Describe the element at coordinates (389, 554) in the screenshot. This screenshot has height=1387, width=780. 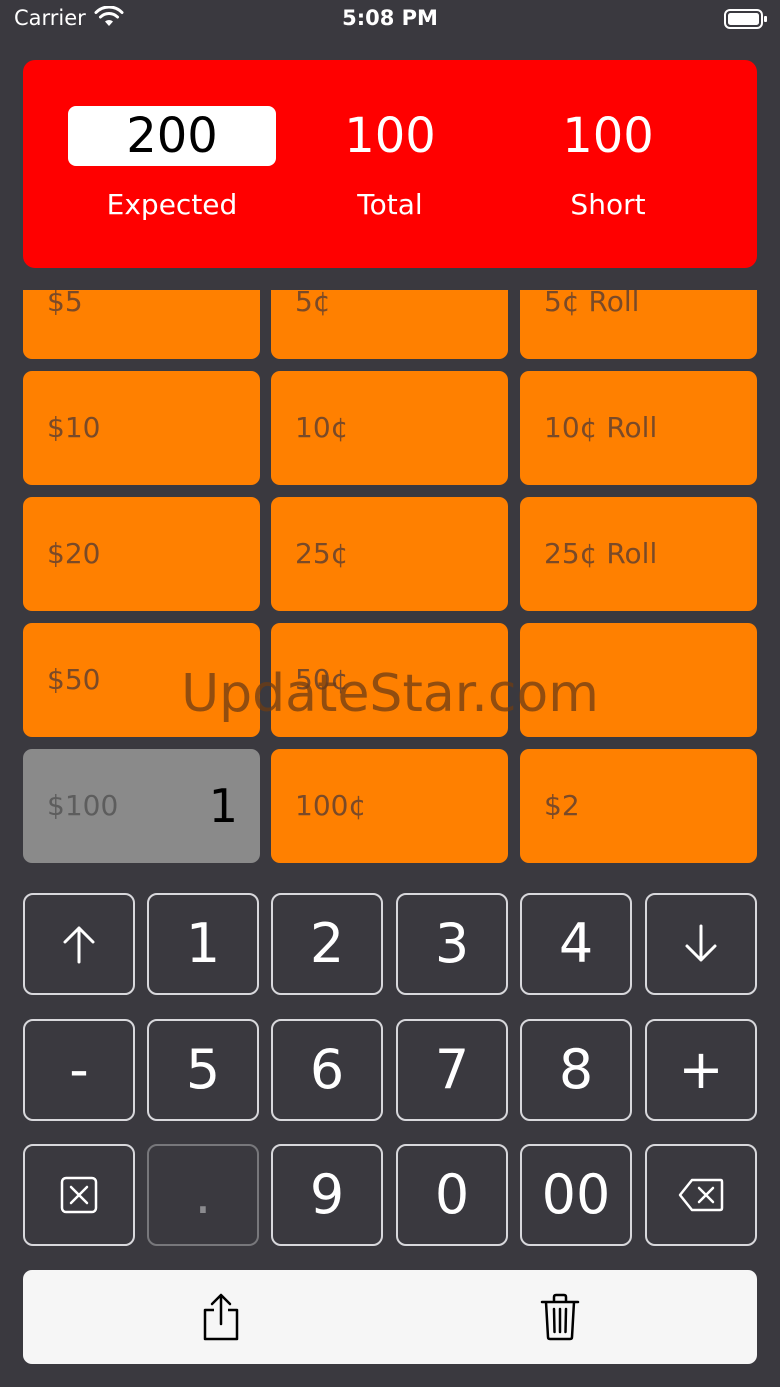
I see `denom-25-cent: 25¢` at that location.